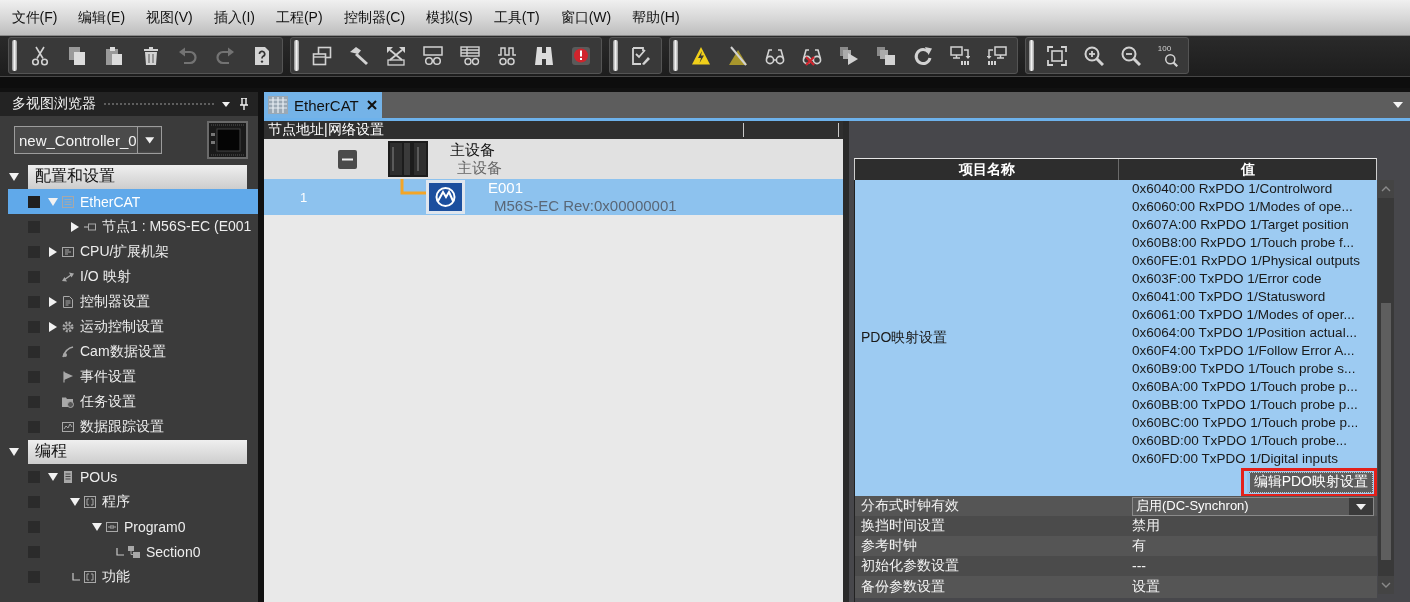 The height and width of the screenshot is (602, 1410). I want to click on tree-item: 运动控制设置, so click(133, 326).